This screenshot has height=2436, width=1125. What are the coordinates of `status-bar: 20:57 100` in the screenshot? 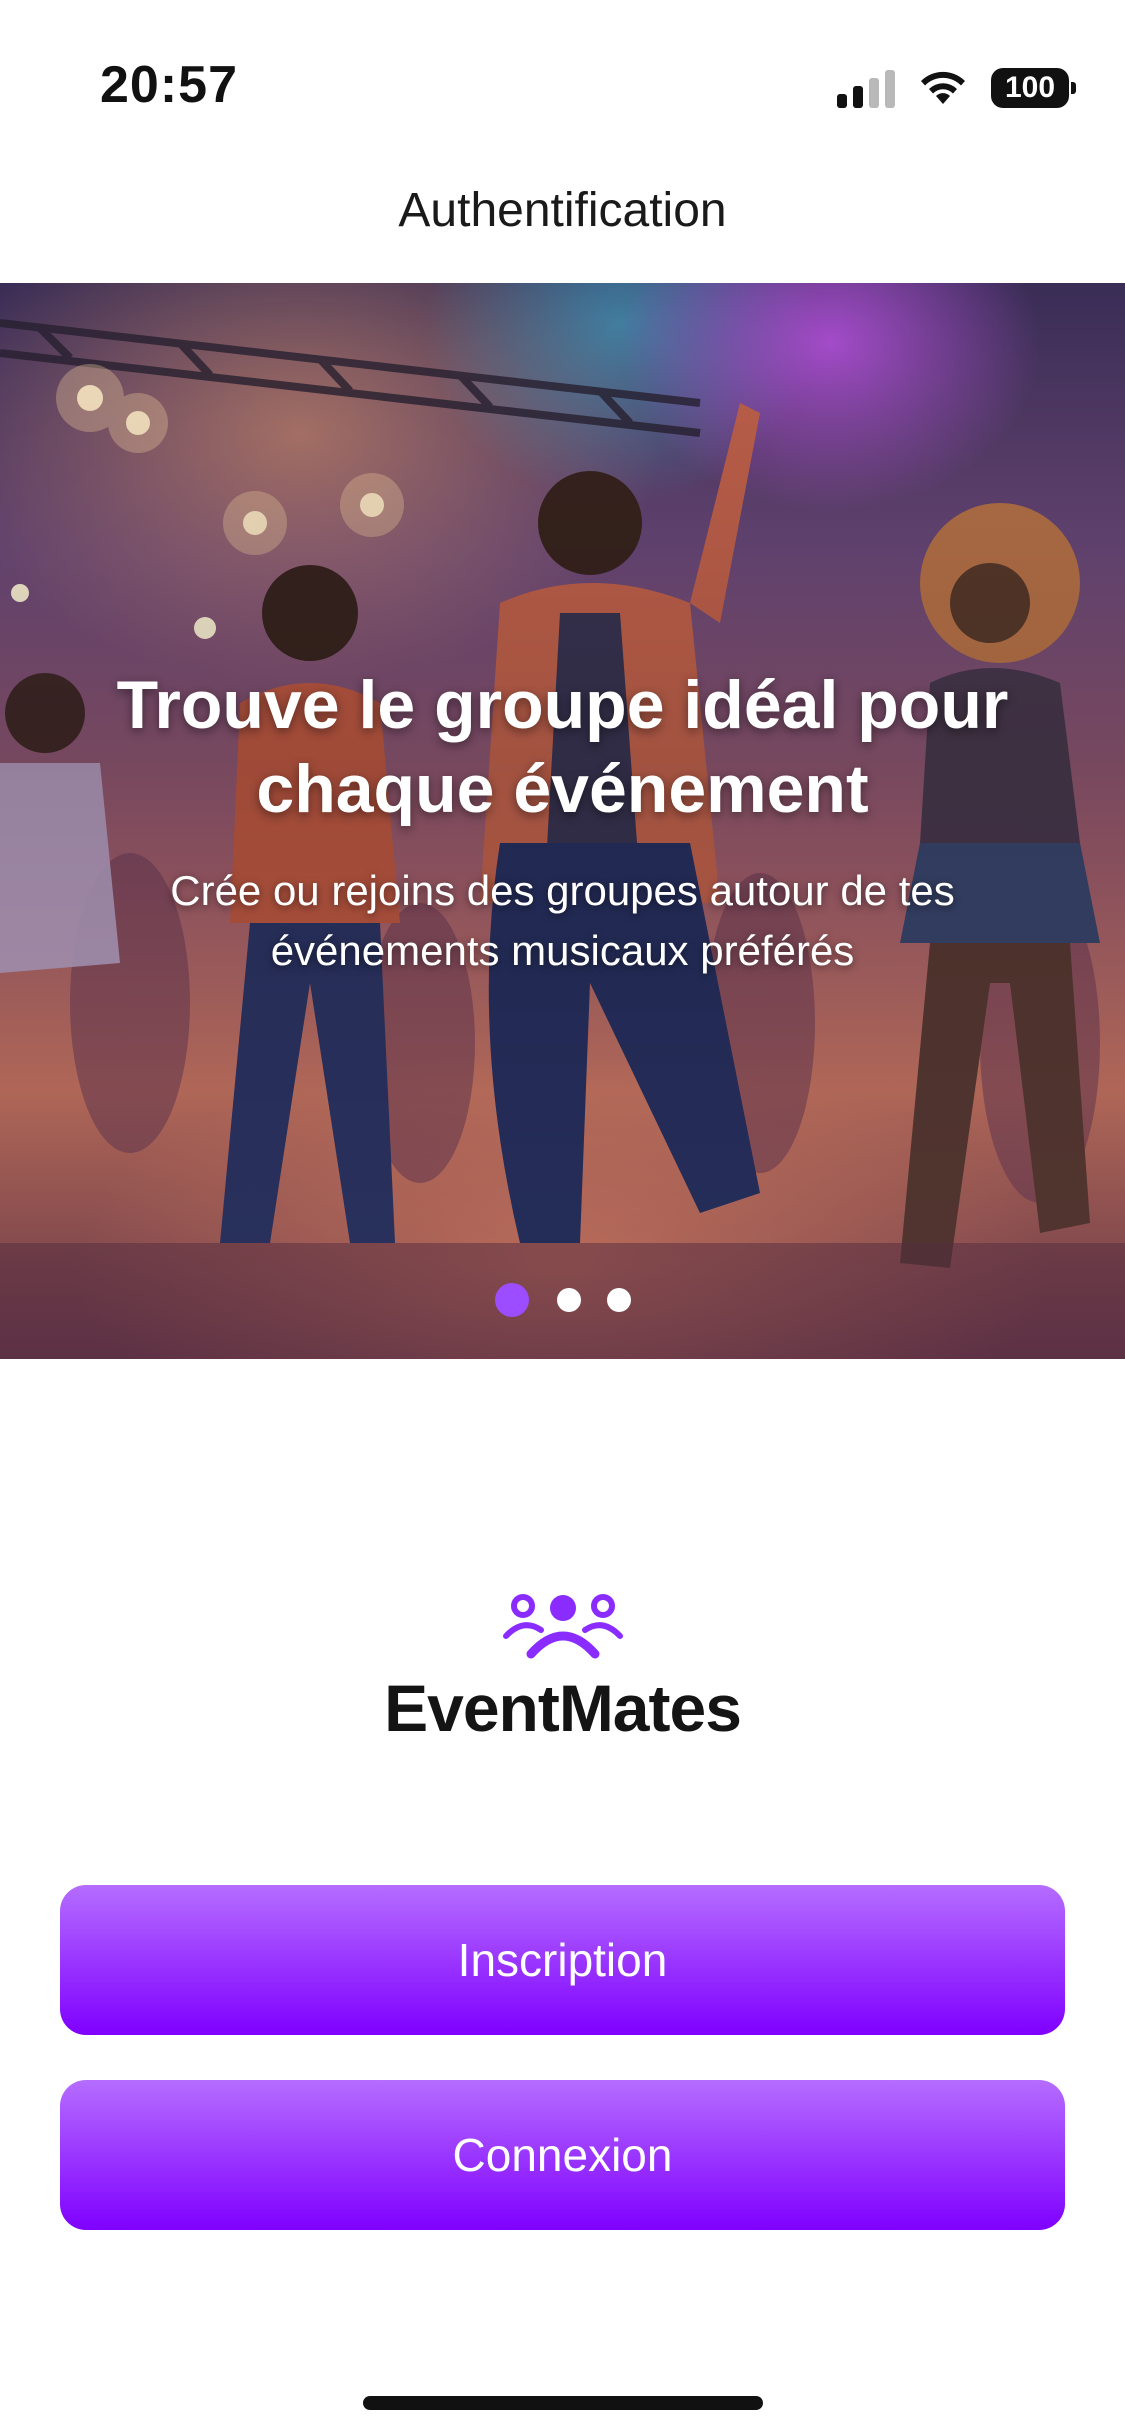 It's located at (562, 85).